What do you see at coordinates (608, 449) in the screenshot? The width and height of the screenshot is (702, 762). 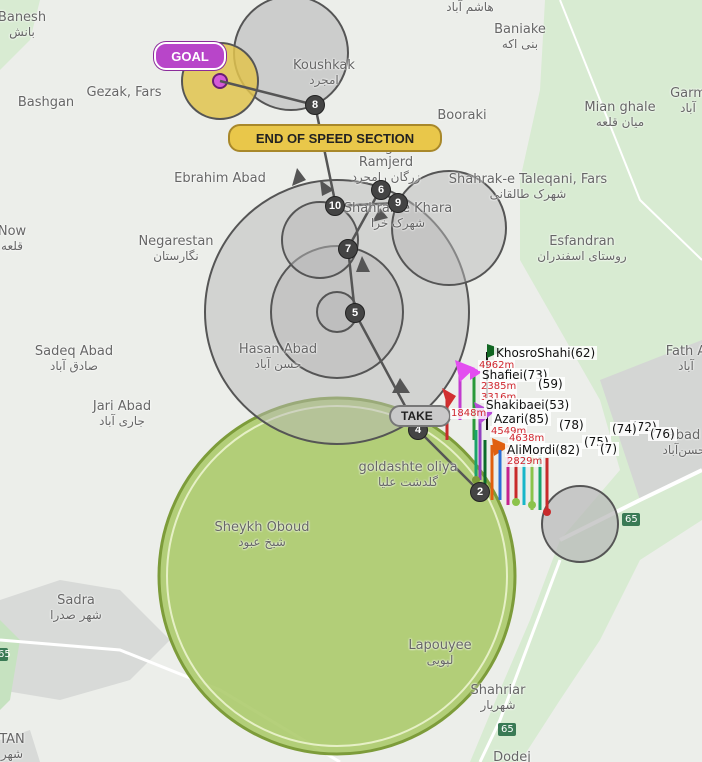 I see `pilot-label: (7)` at bounding box center [608, 449].